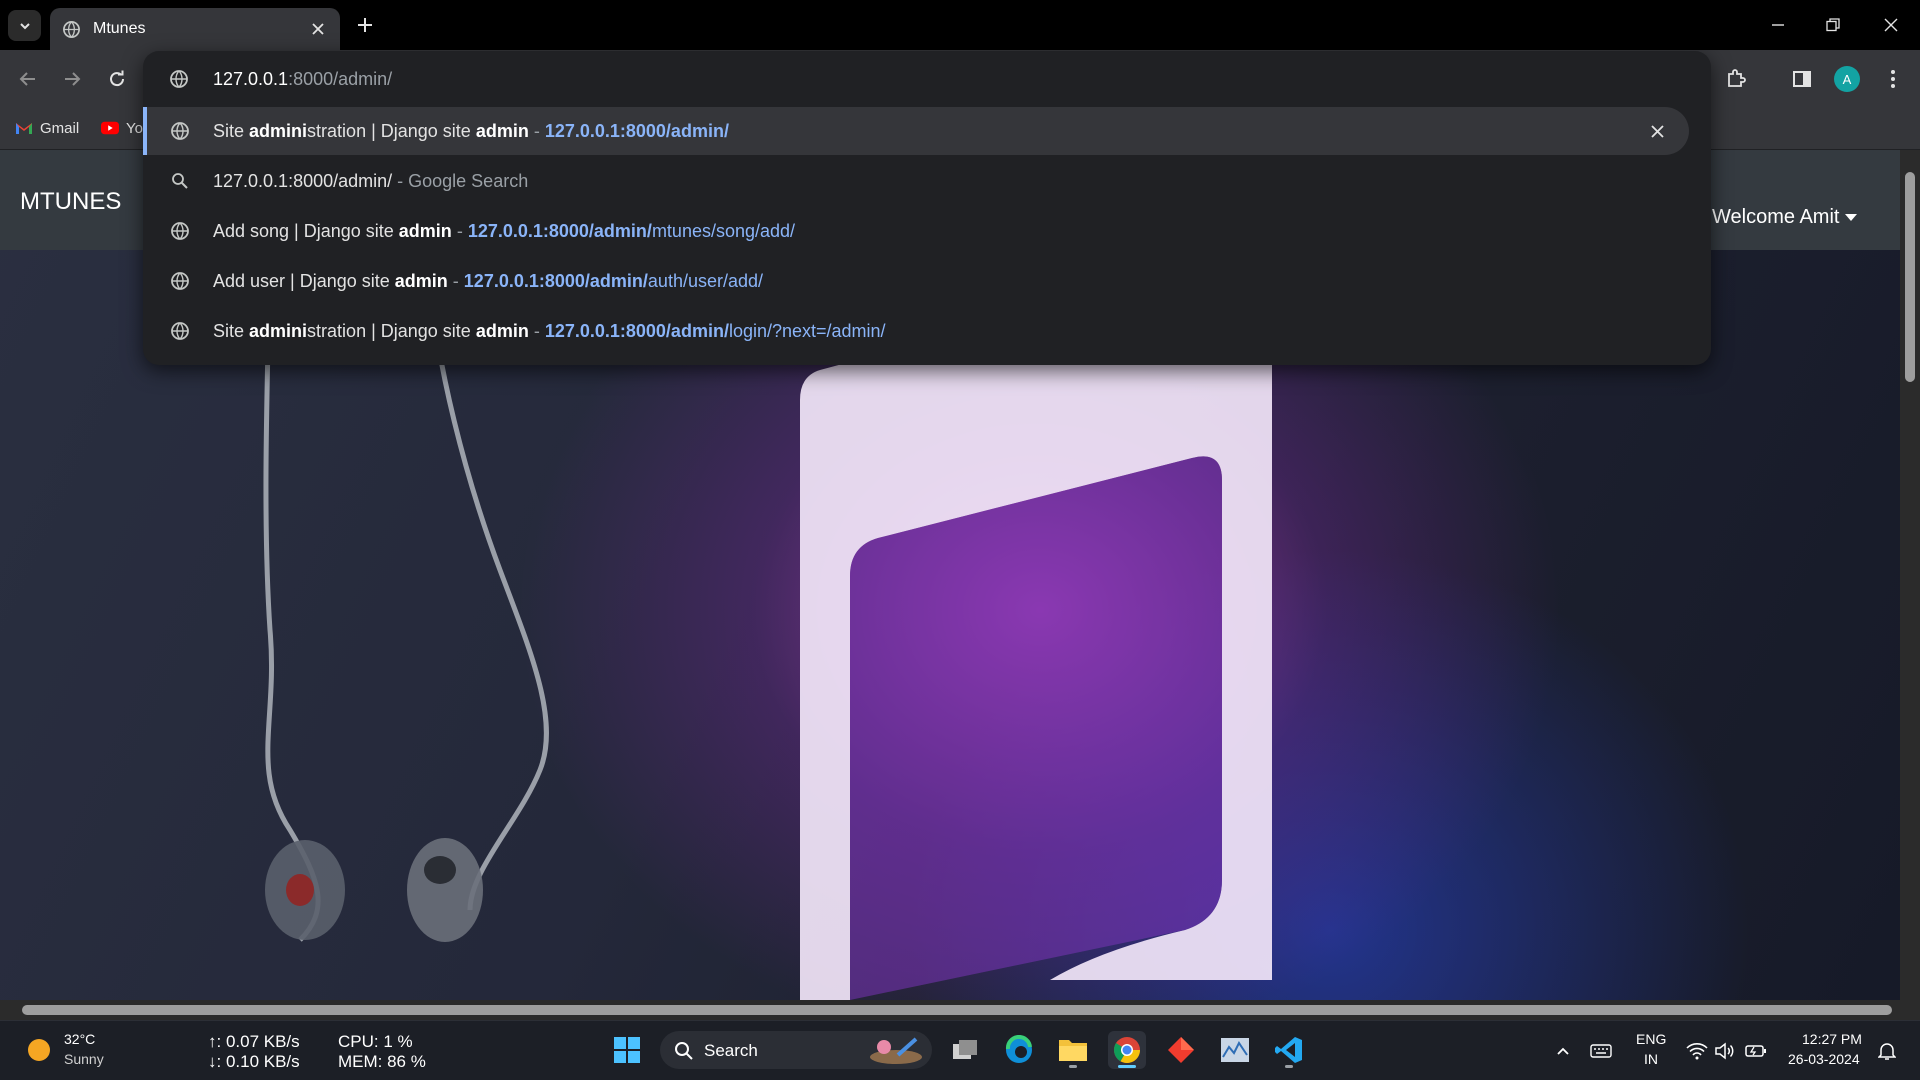  Describe the element at coordinates (1651, 1039) in the screenshot. I see `language-top: ENG` at that location.